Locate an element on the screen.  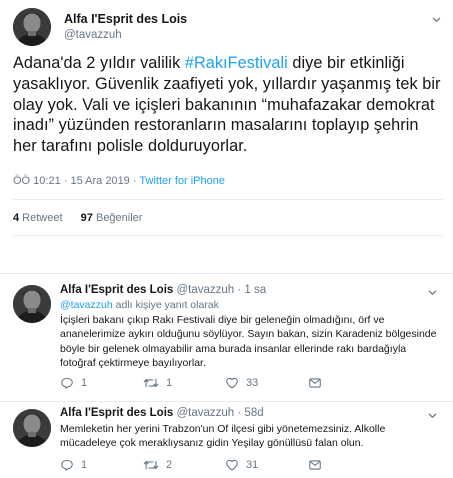
reply-header: Alfa I'Esprit des Lois @tavazzuh · 1 sa is located at coordinates (163, 290).